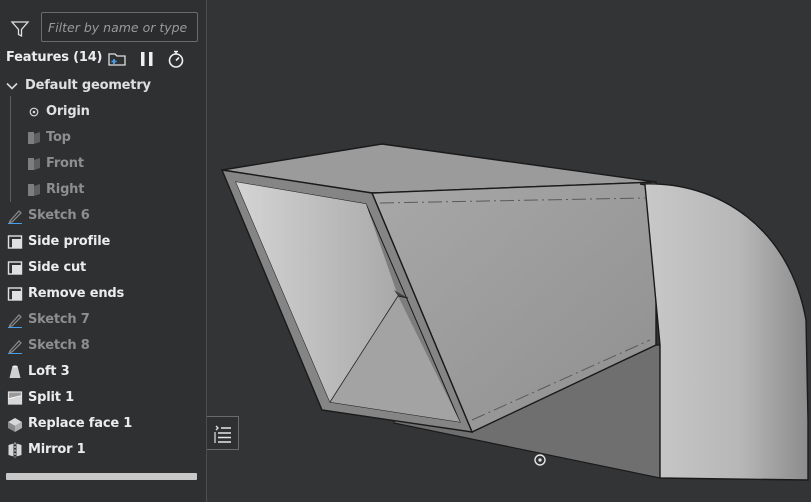 The width and height of the screenshot is (811, 502). What do you see at coordinates (103, 450) in the screenshot?
I see `tree-item-mirror-1: Mirror 1` at bounding box center [103, 450].